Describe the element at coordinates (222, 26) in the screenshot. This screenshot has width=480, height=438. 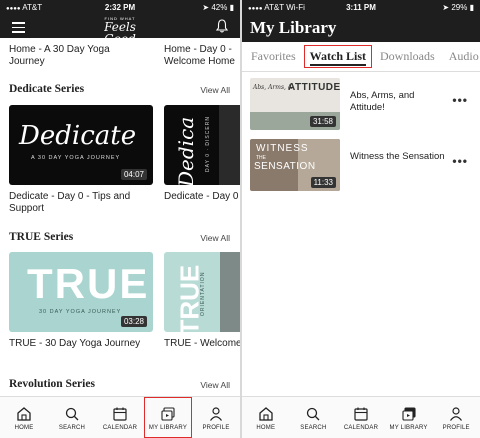
I see `bell-icon` at that location.